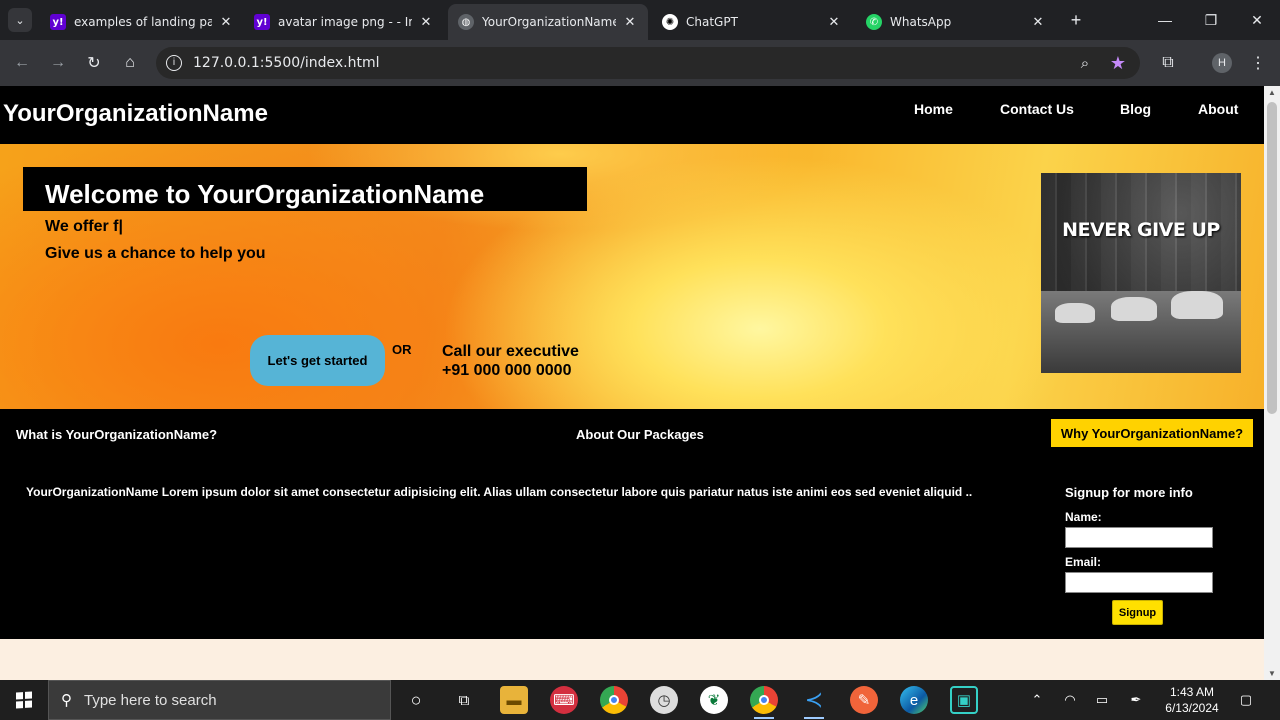 Image resolution: width=1280 pixels, height=720 pixels. I want to click on hero-subtitle: Give us a chance to help you, so click(155, 253).